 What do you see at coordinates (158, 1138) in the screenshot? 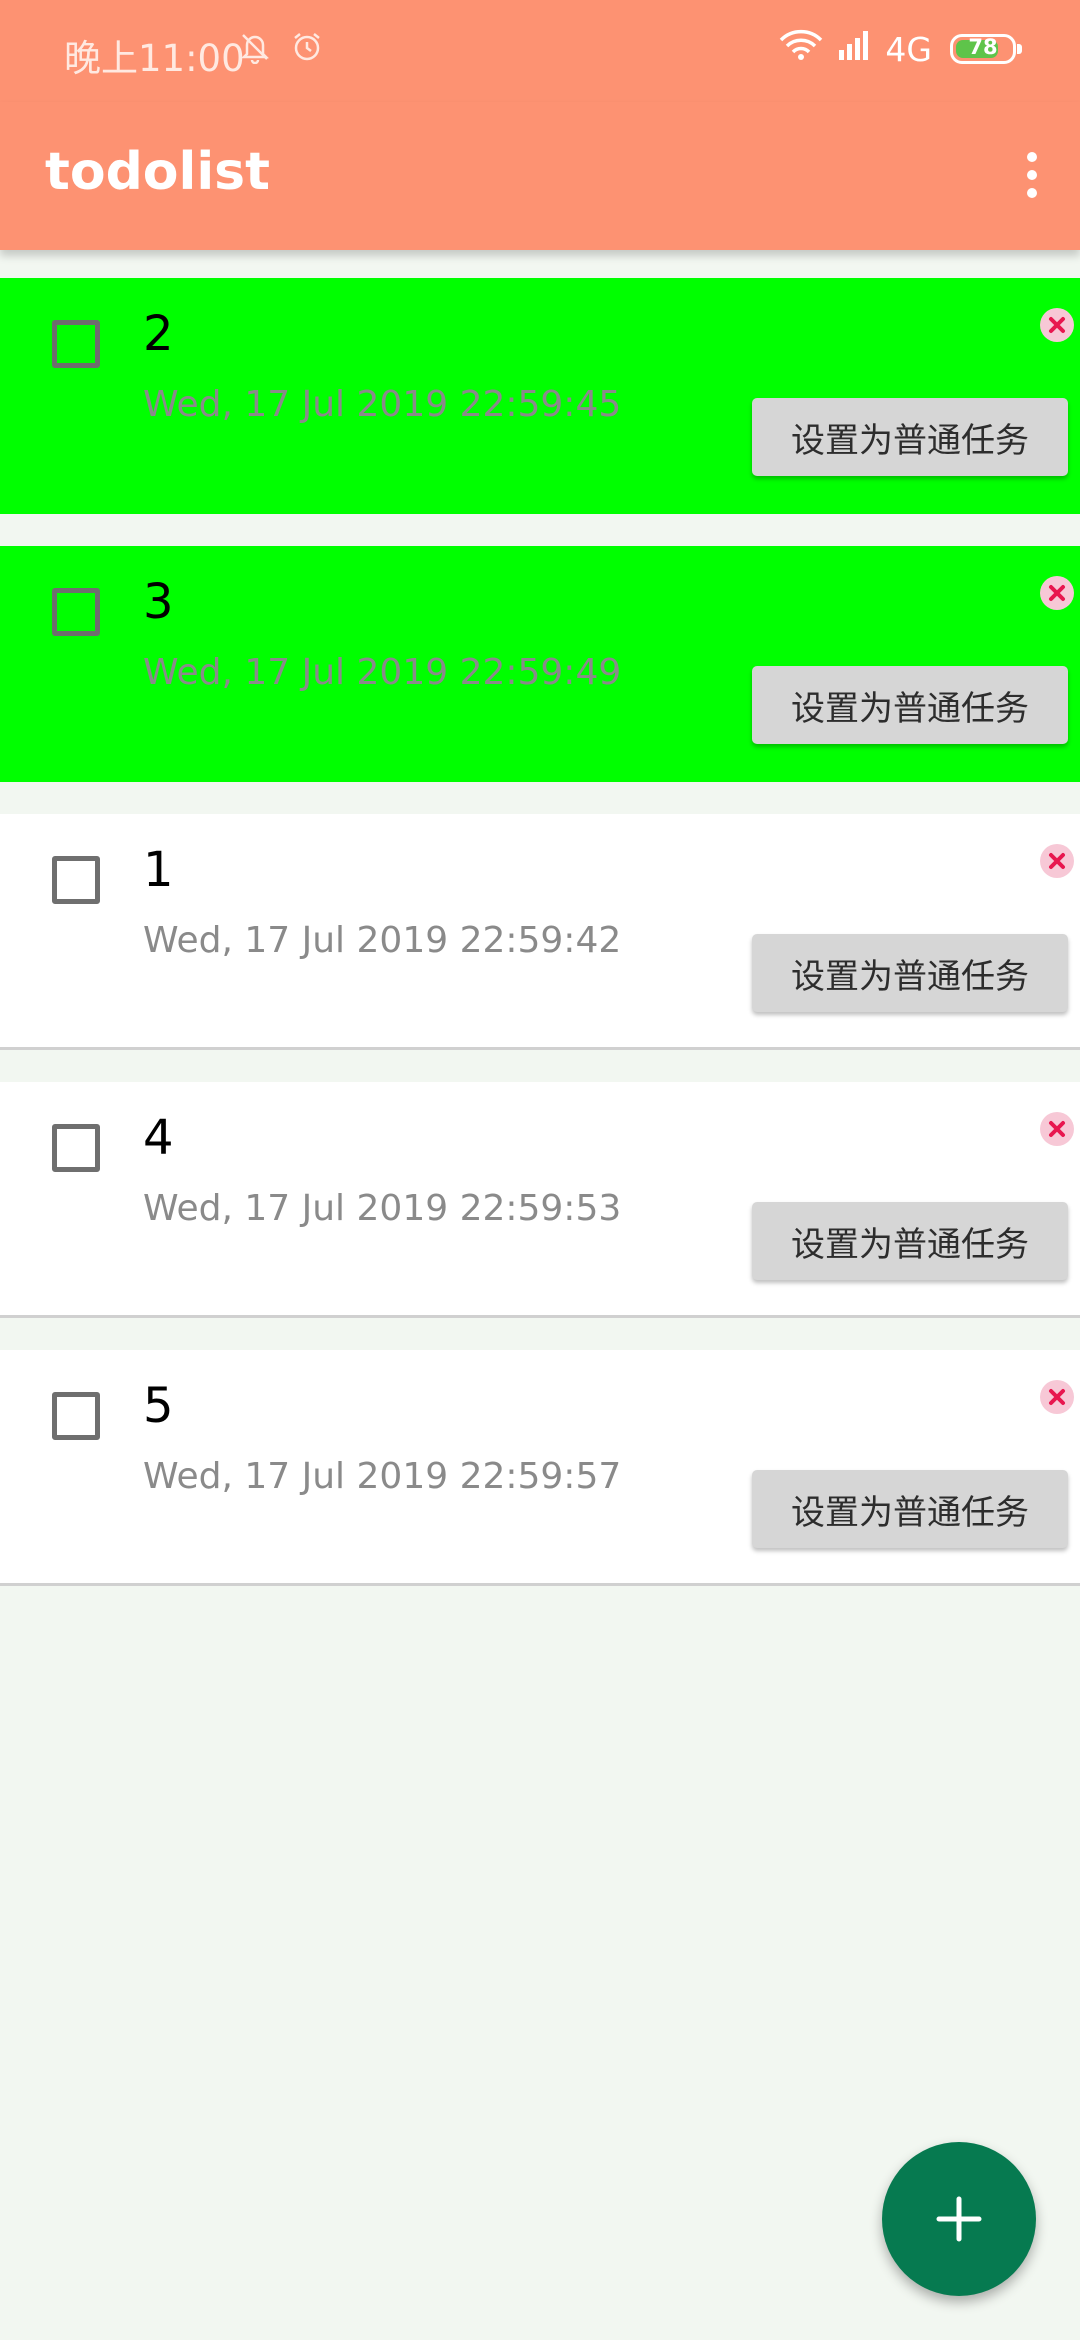
I see `task-title: 4` at bounding box center [158, 1138].